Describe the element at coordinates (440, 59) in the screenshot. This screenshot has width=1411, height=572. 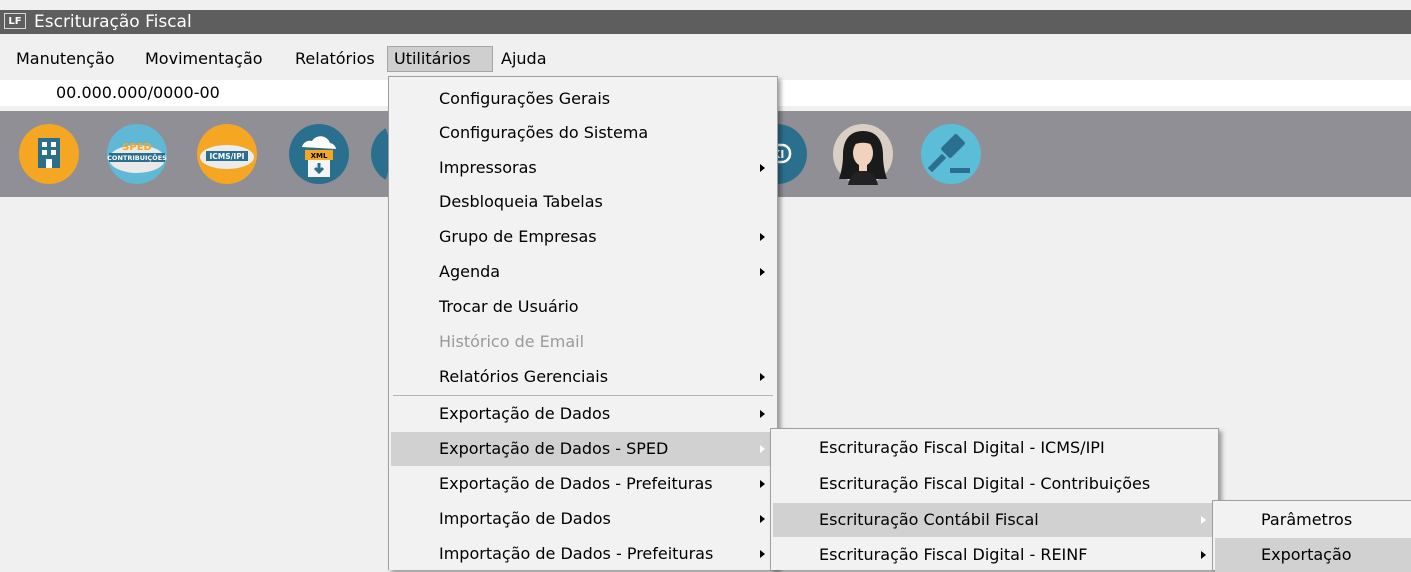
I see `menu-utilitarios: Utilitários` at that location.